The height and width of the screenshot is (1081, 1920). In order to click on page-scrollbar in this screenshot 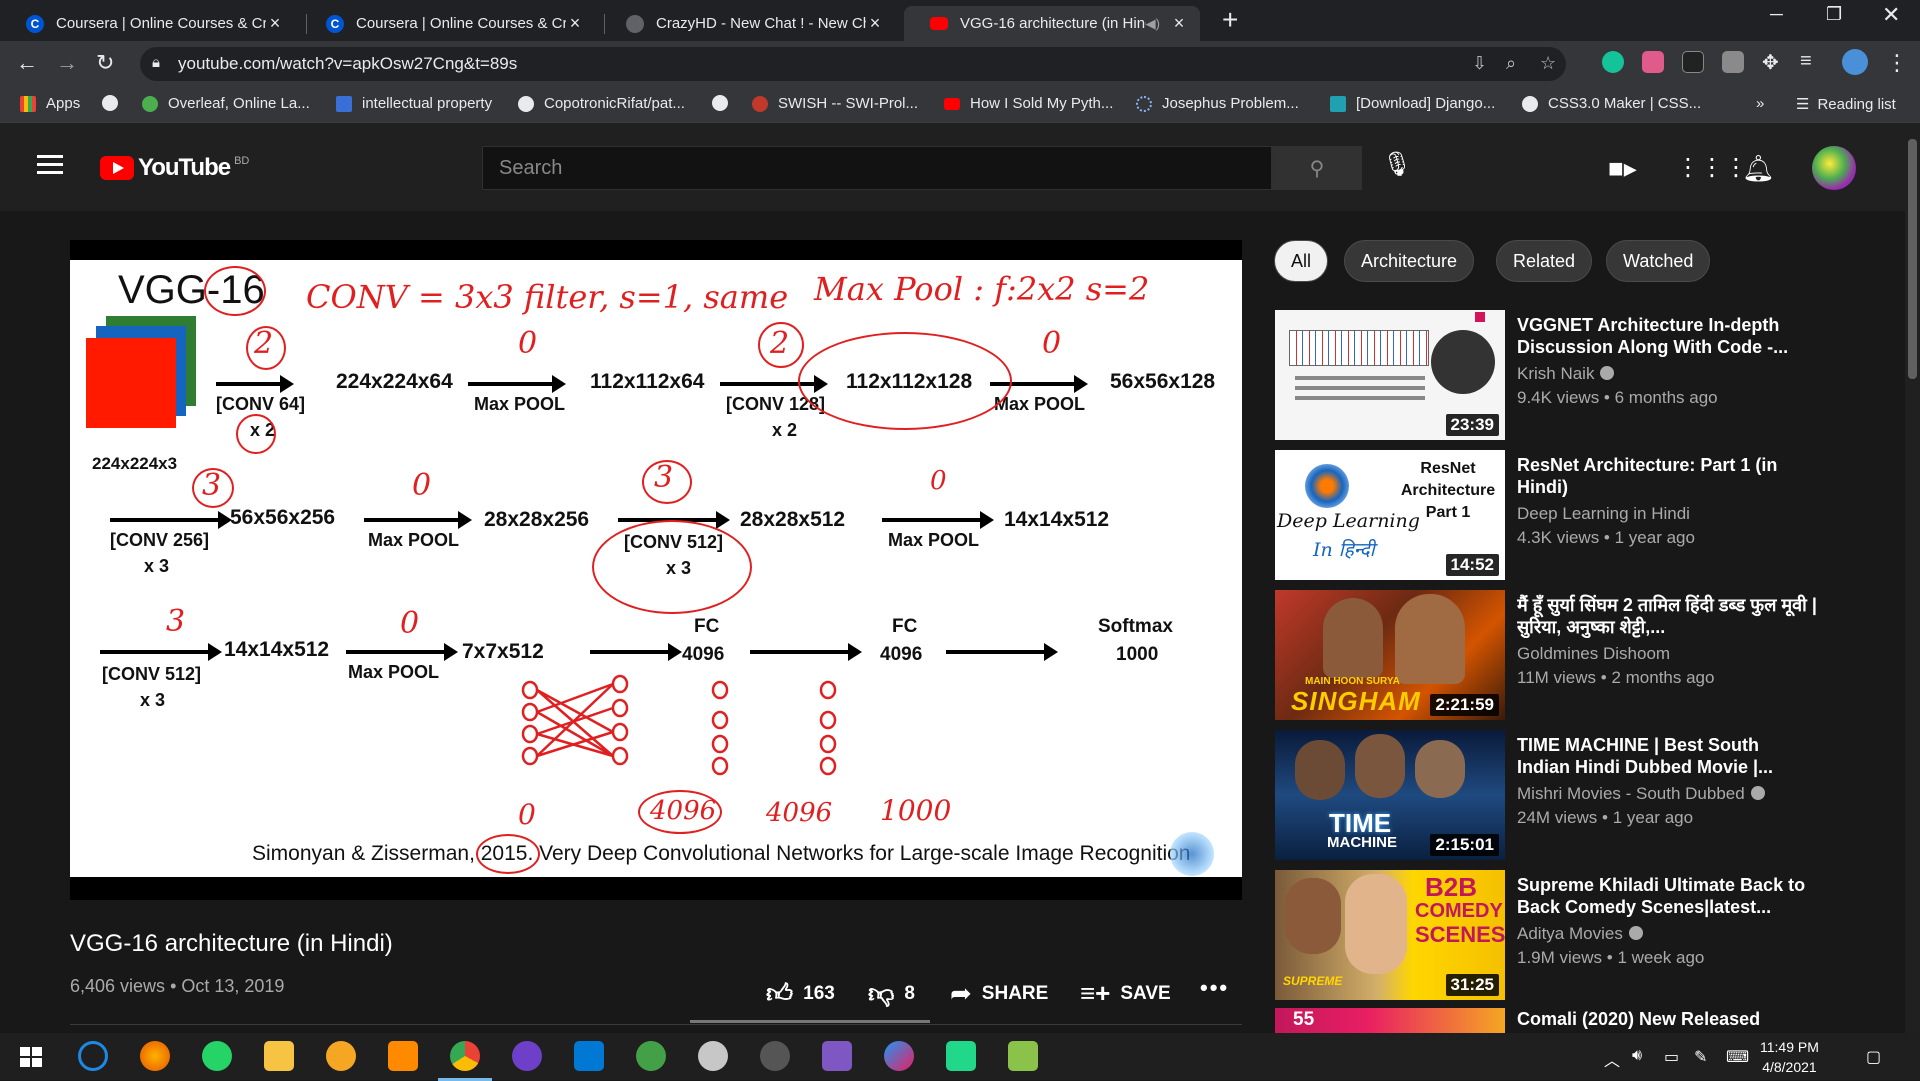, I will do `click(1912, 578)`.